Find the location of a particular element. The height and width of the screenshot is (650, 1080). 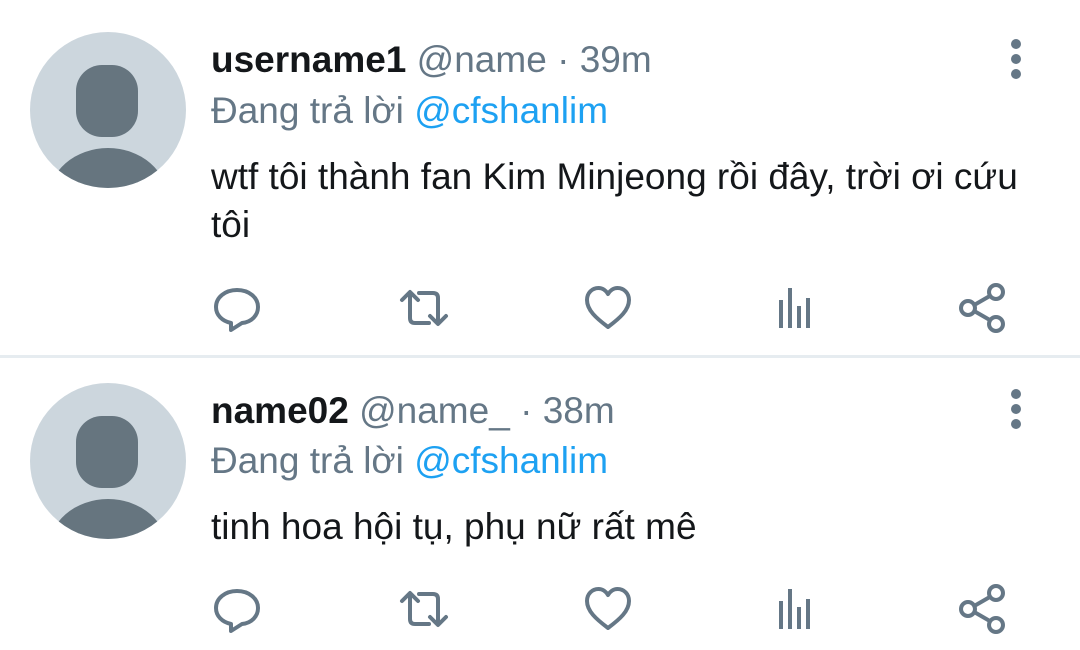

tweet-text: tinh hoa hội tụ, phụ nữ rất mê is located at coordinates (454, 526).